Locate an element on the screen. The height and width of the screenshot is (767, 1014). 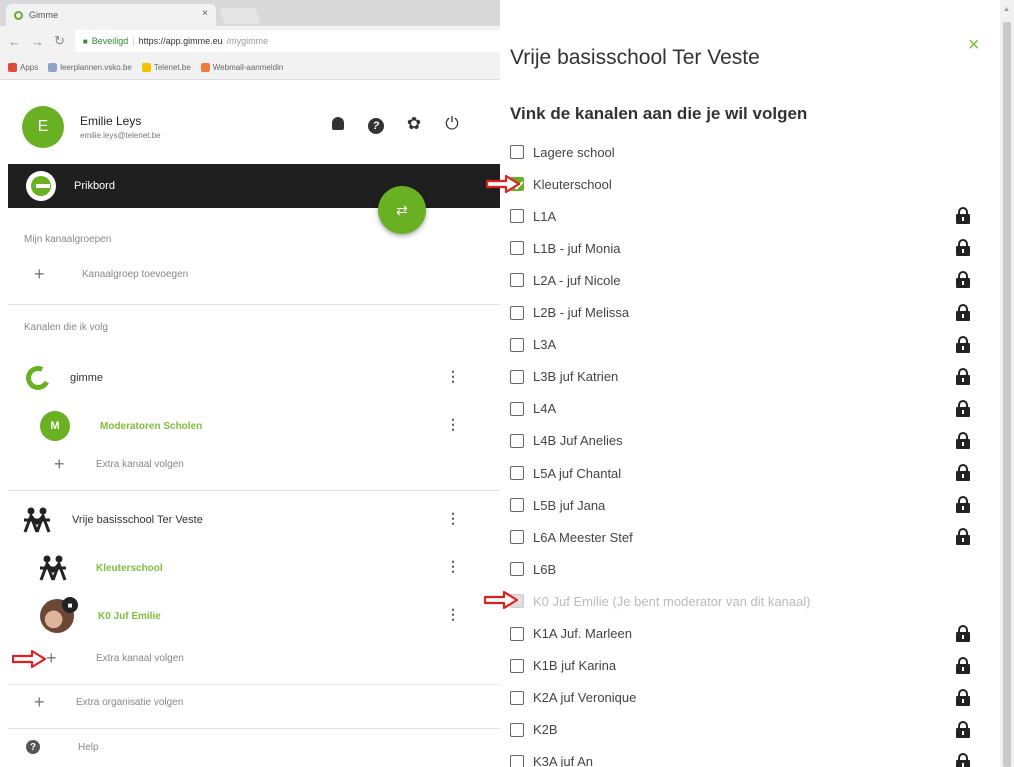
channel-checkbox-row: K2B is located at coordinates (740, 730).